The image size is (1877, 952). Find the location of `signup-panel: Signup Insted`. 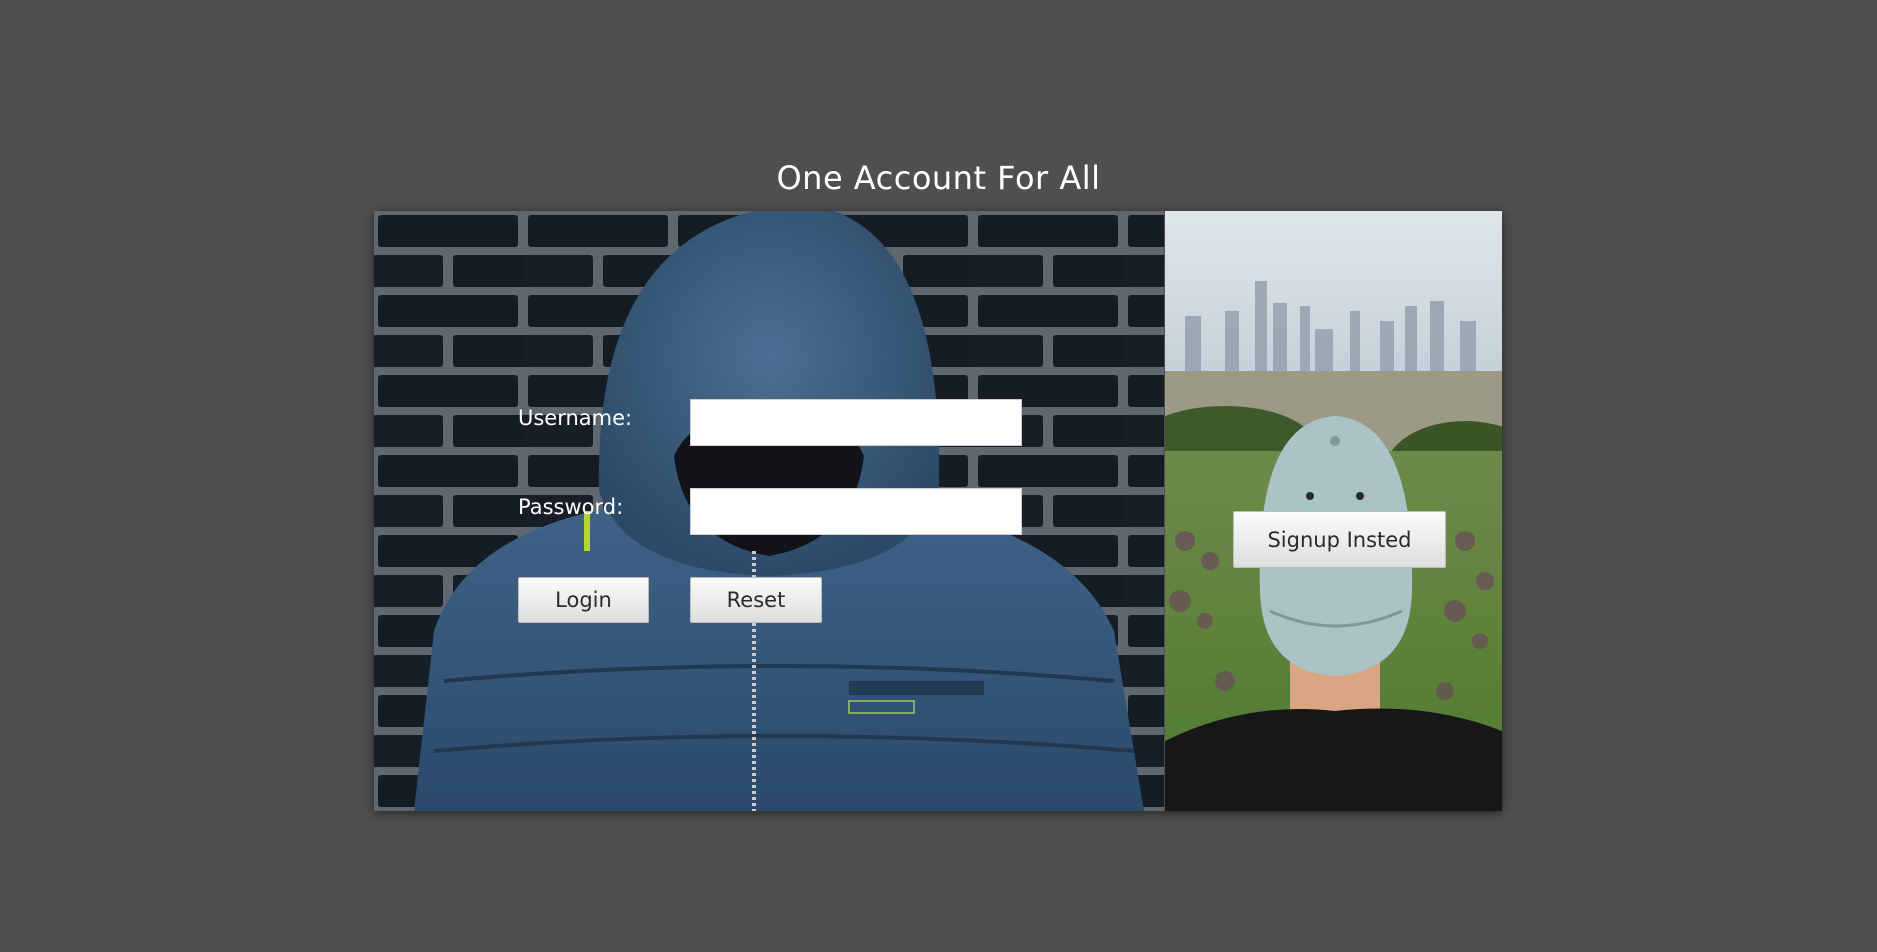

signup-panel: Signup Insted is located at coordinates (1333, 511).